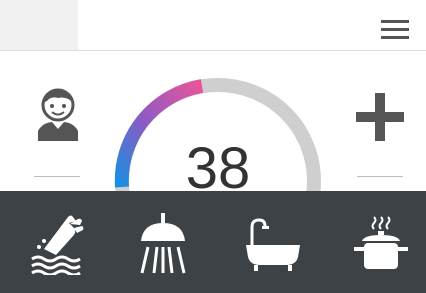 This screenshot has height=293, width=426. Describe the element at coordinates (218, 168) in the screenshot. I see `temperature-value: 38` at that location.